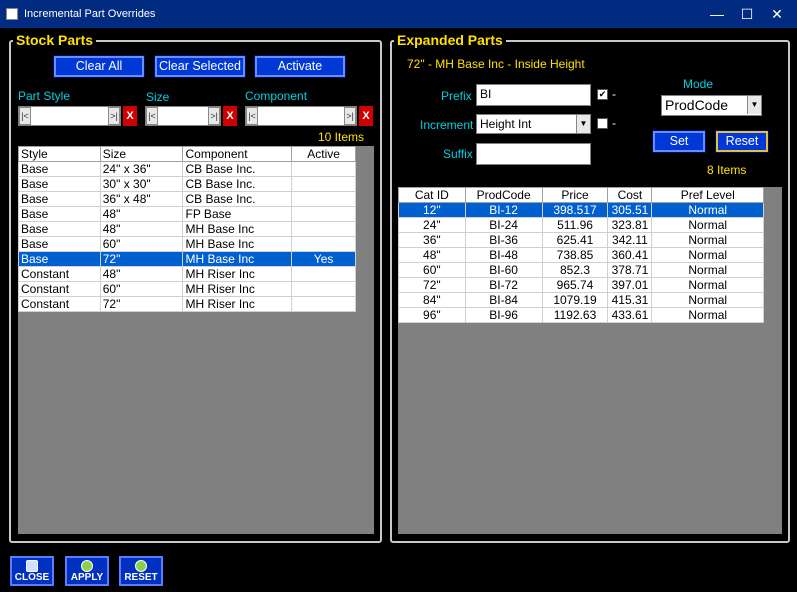 Image resolution: width=797 pixels, height=592 pixels. Describe the element at coordinates (141, 169) in the screenshot. I see `stock-table-cell: 24" x 36"` at that location.